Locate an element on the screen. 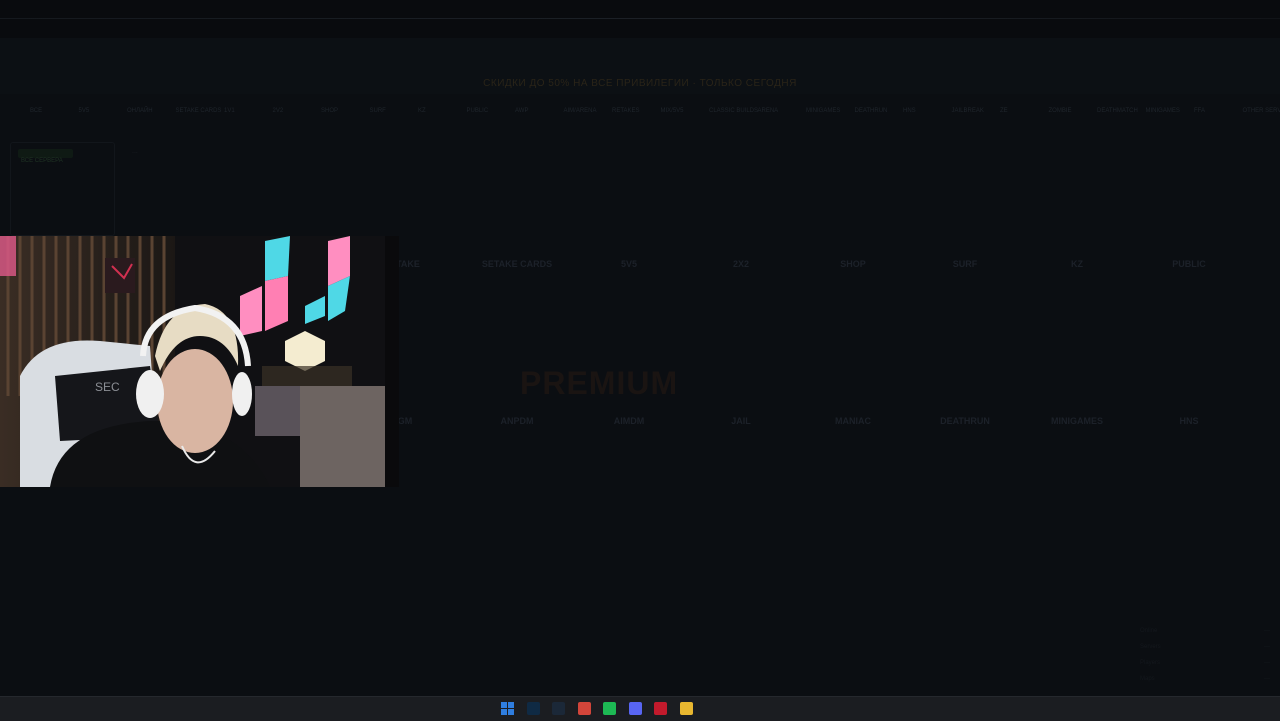  tab-strip-divider is located at coordinates (640, 18).